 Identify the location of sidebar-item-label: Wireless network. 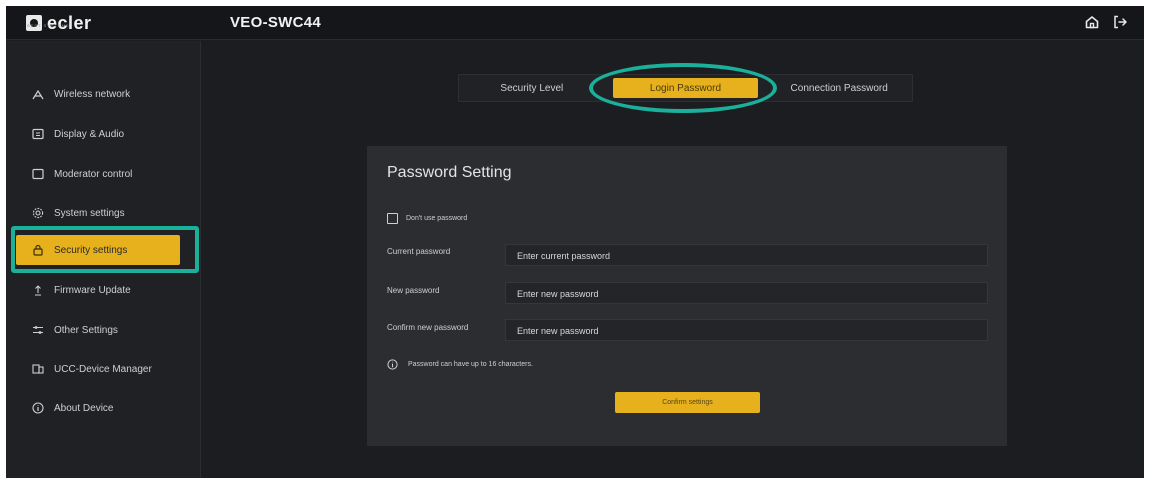
(92, 94).